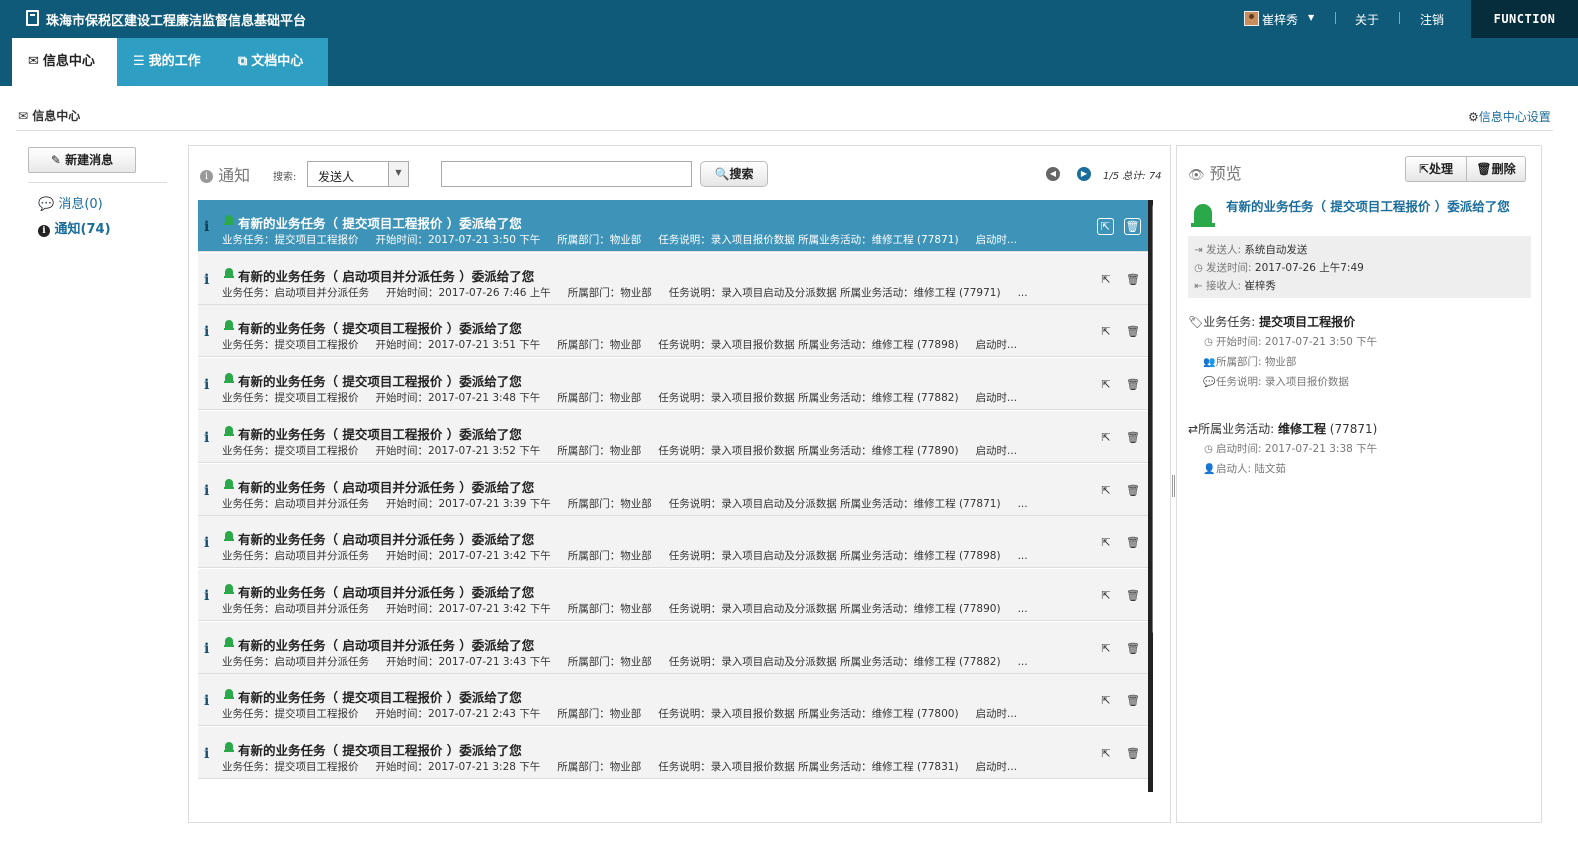  I want to click on search-label: 搜索:, so click(285, 177).